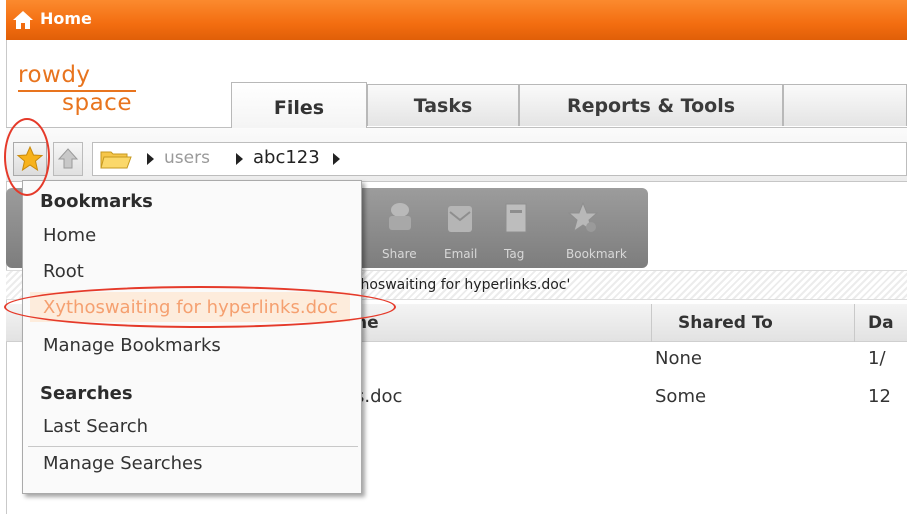 This screenshot has height=514, width=907. Describe the element at coordinates (463, 285) in the screenshot. I see `selection-path-text: thoswaiting for hyperlinks.doc'` at that location.